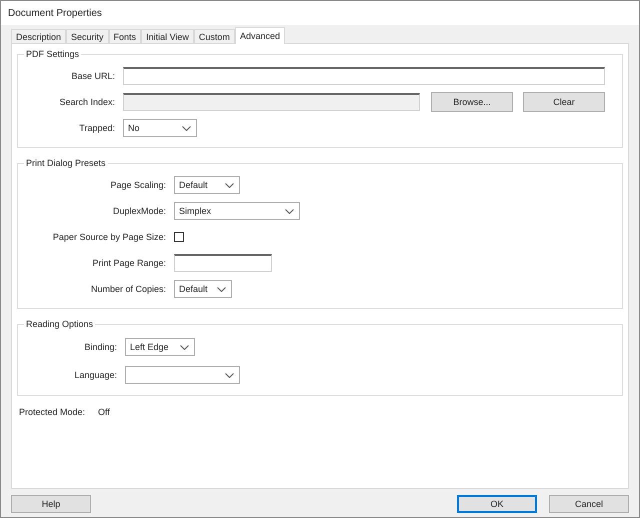 The width and height of the screenshot is (640, 518). What do you see at coordinates (128, 263) in the screenshot?
I see `field-label: Print Page Range:` at bounding box center [128, 263].